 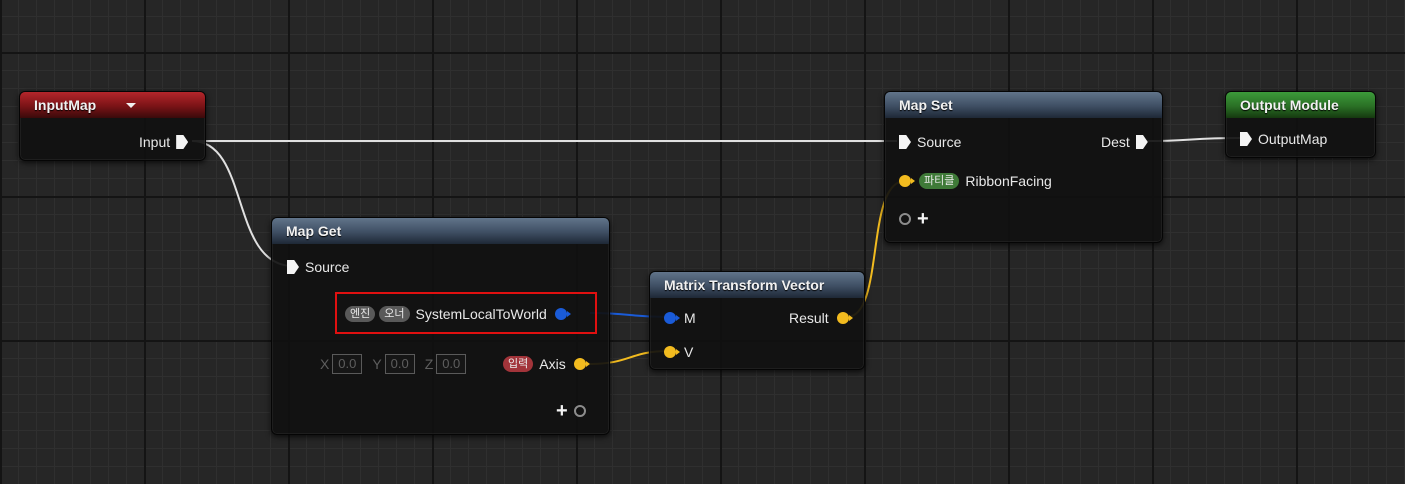 What do you see at coordinates (905, 219) in the screenshot?
I see `map-set-add-pin-socket-icon` at bounding box center [905, 219].